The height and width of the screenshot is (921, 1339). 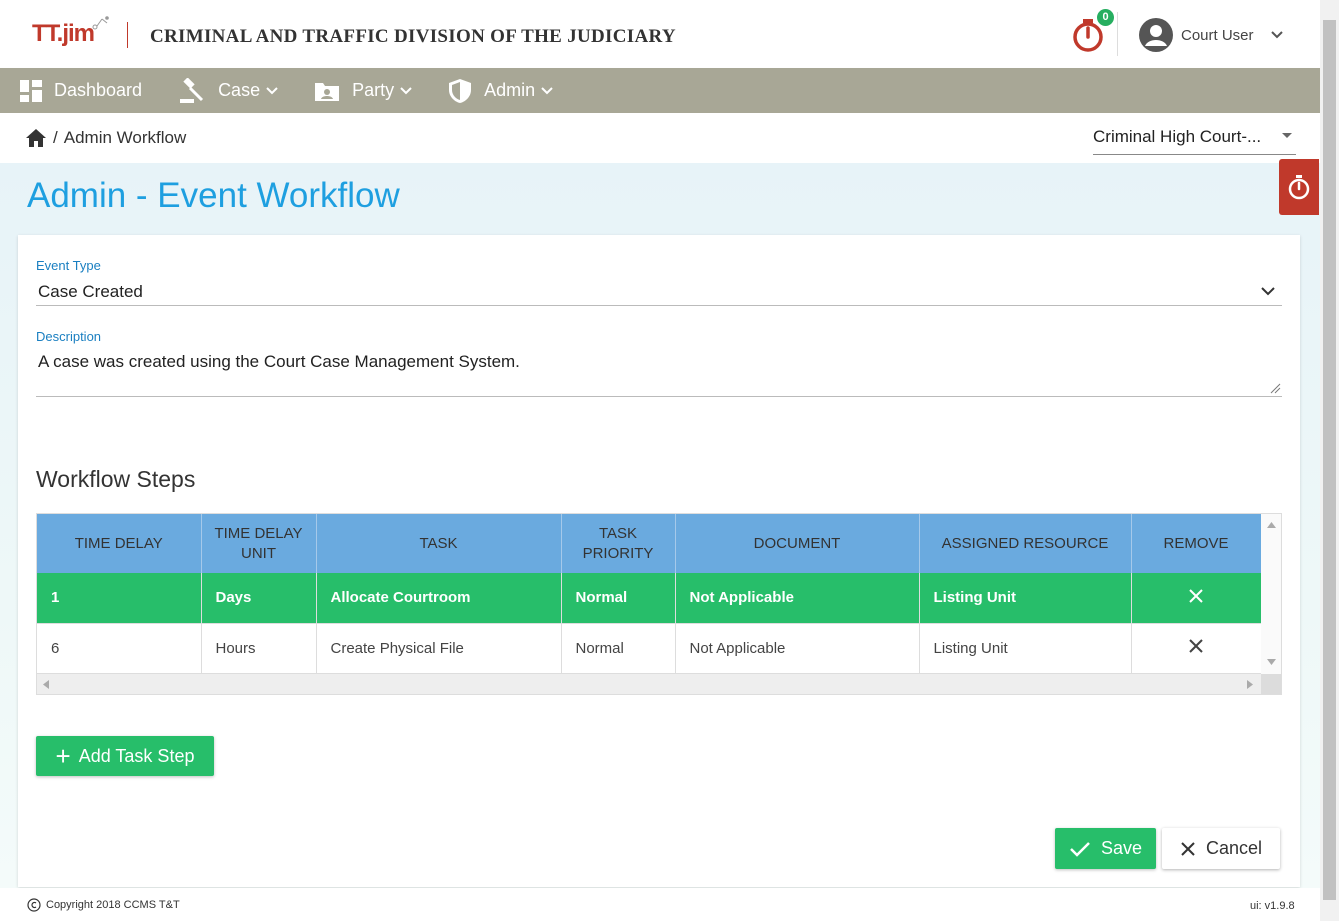 I want to click on cancel-button: Cancel, so click(x=1221, y=848).